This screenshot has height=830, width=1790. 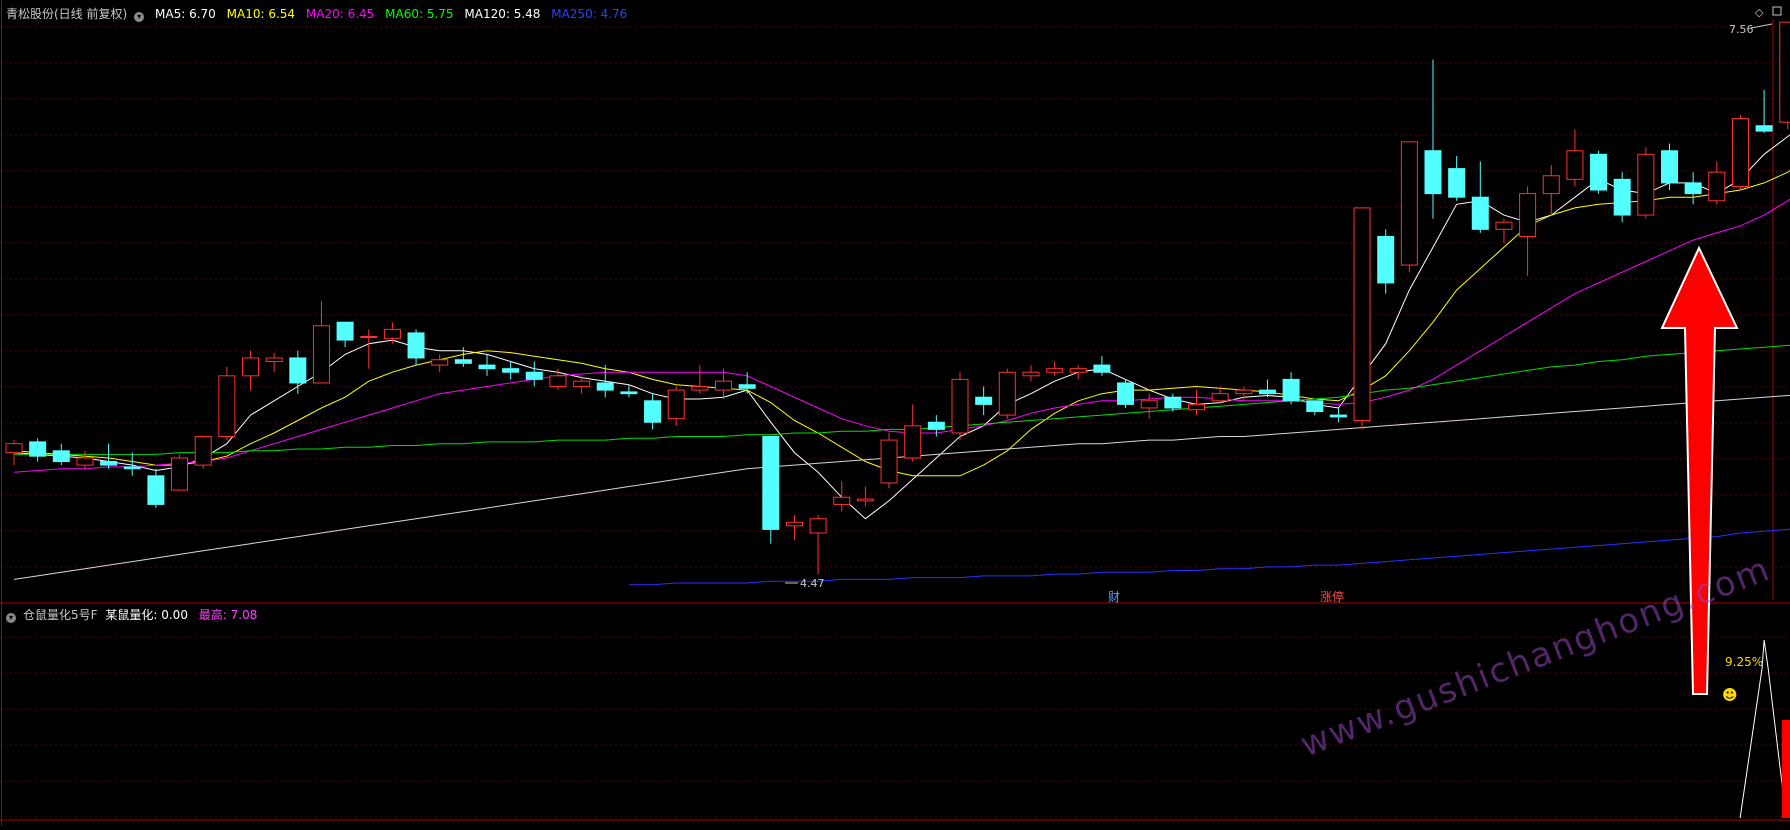 I want to click on stock-title: 青松股份(日线 前复权), so click(x=67, y=14).